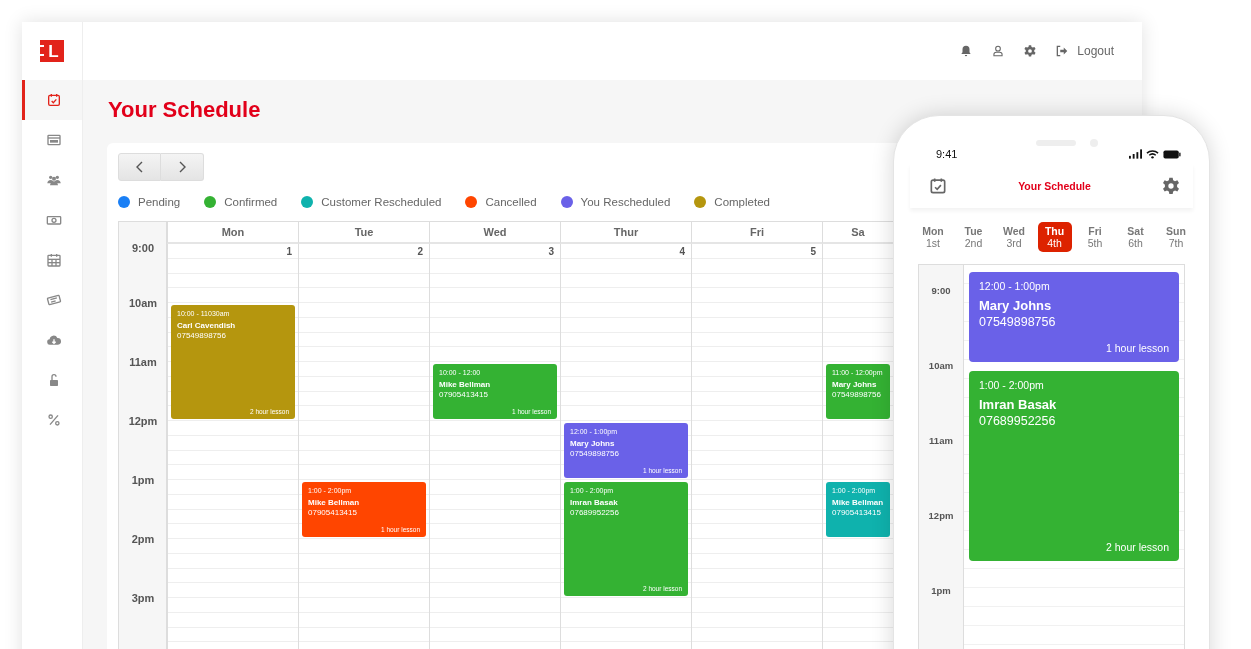 The width and height of the screenshot is (1251, 649). I want to click on status-time: 9:41, so click(947, 154).